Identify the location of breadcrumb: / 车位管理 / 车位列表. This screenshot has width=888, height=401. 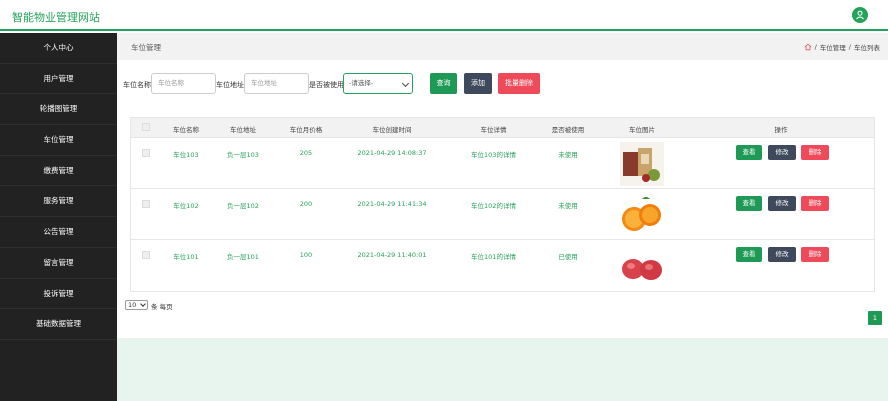
(842, 47).